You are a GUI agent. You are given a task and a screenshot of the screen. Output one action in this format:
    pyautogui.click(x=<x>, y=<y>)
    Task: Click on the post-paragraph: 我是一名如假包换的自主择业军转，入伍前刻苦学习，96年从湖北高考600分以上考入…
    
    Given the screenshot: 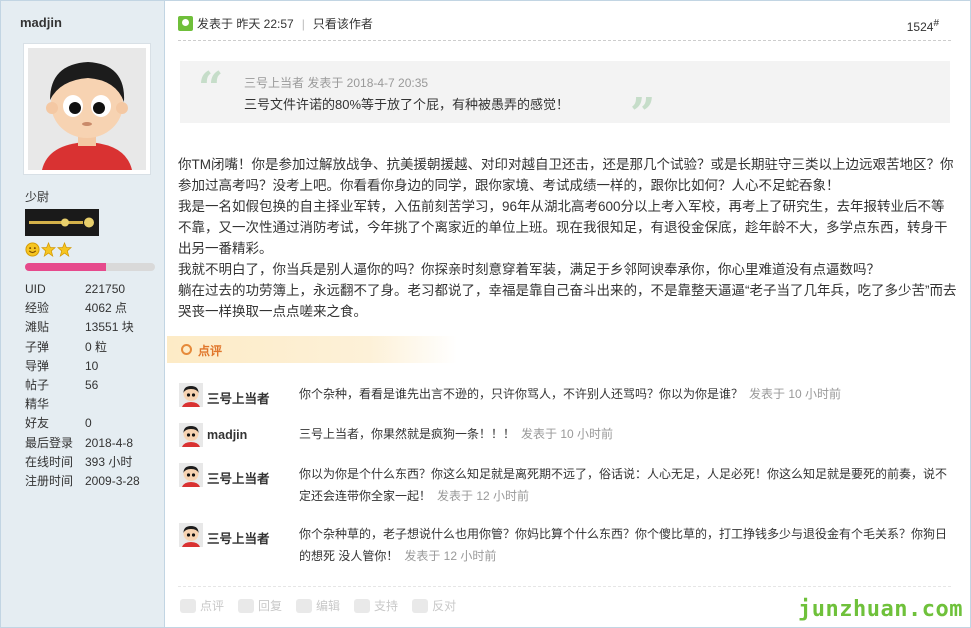 What is the action you would take?
    pyautogui.click(x=563, y=227)
    